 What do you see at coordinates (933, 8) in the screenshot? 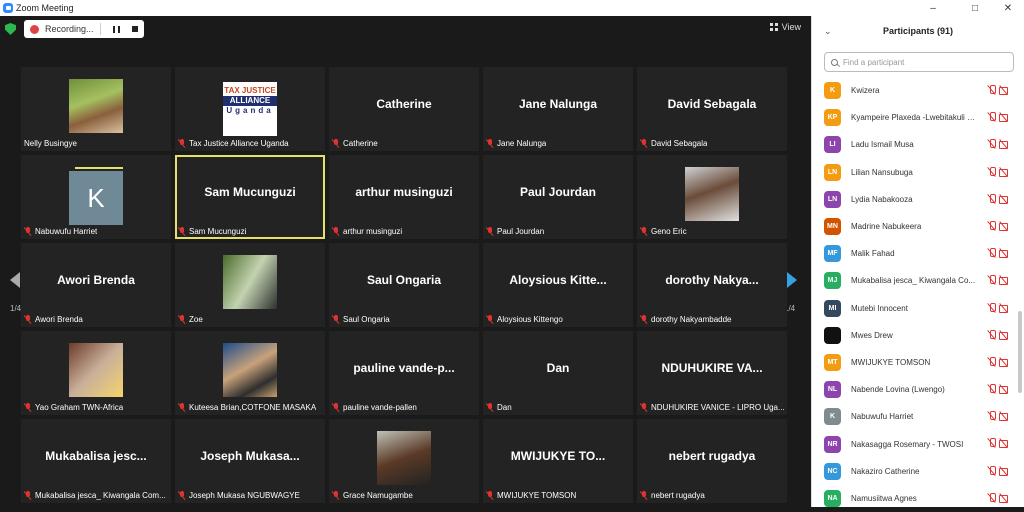
I see `minimize-button: –` at bounding box center [933, 8].